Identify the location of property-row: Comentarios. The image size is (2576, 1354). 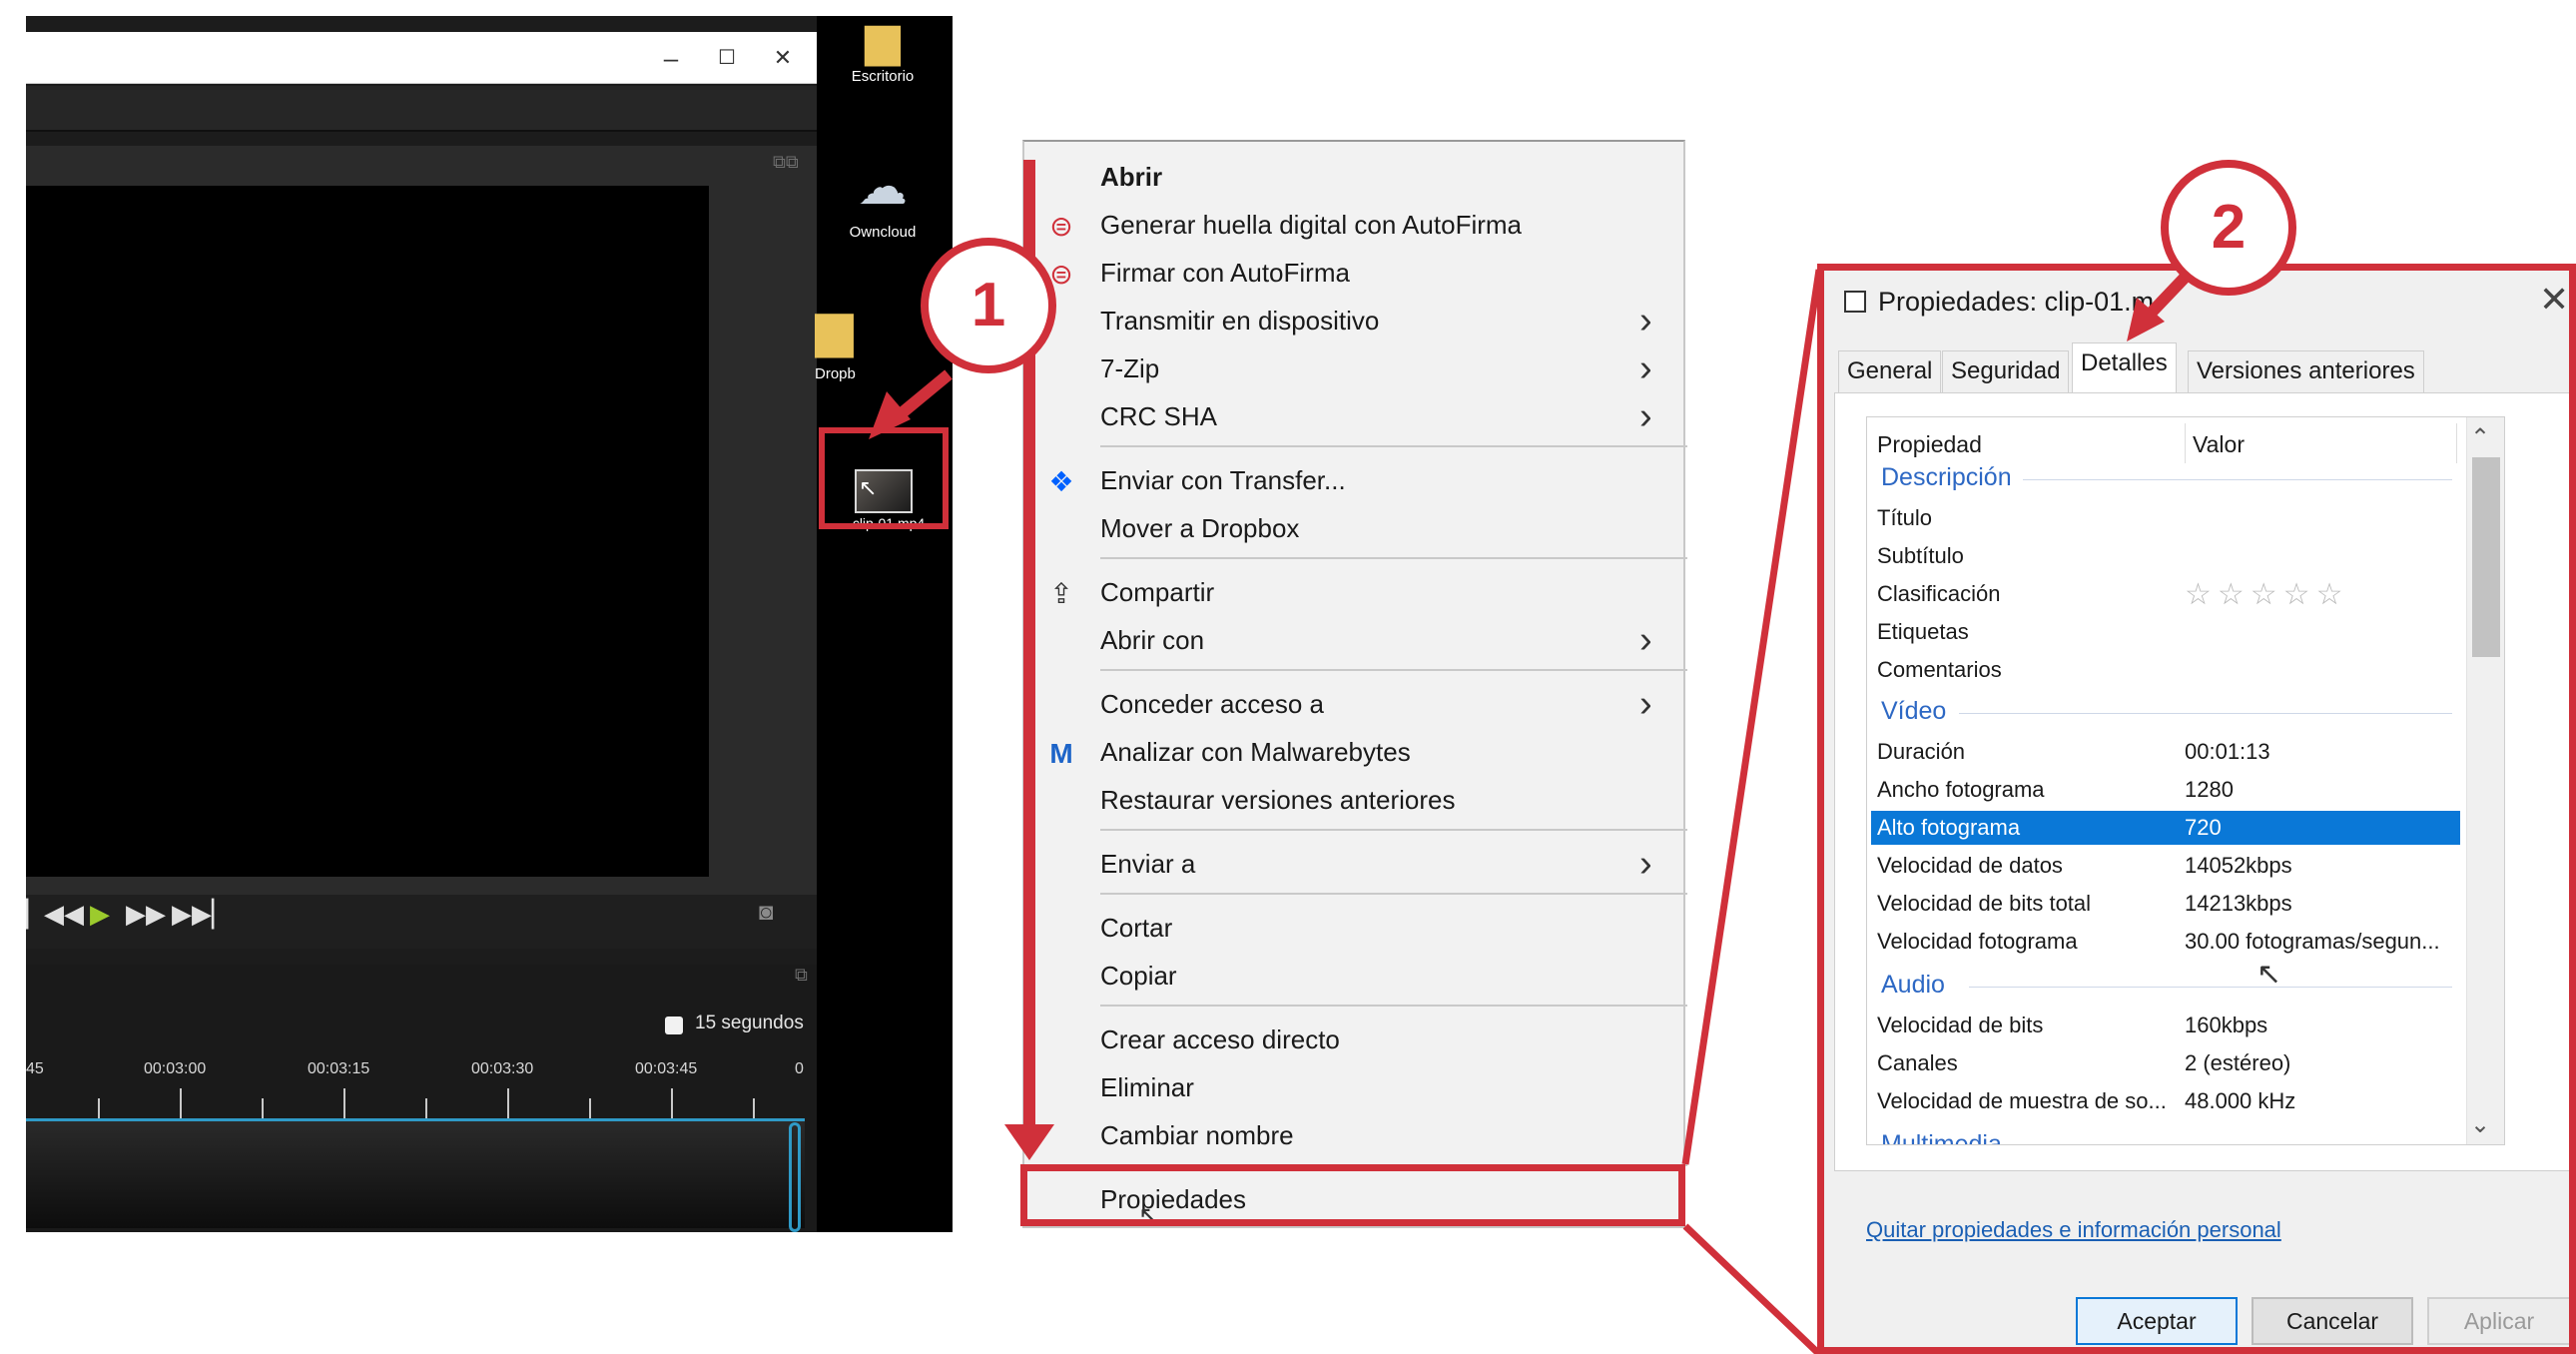
(2165, 670).